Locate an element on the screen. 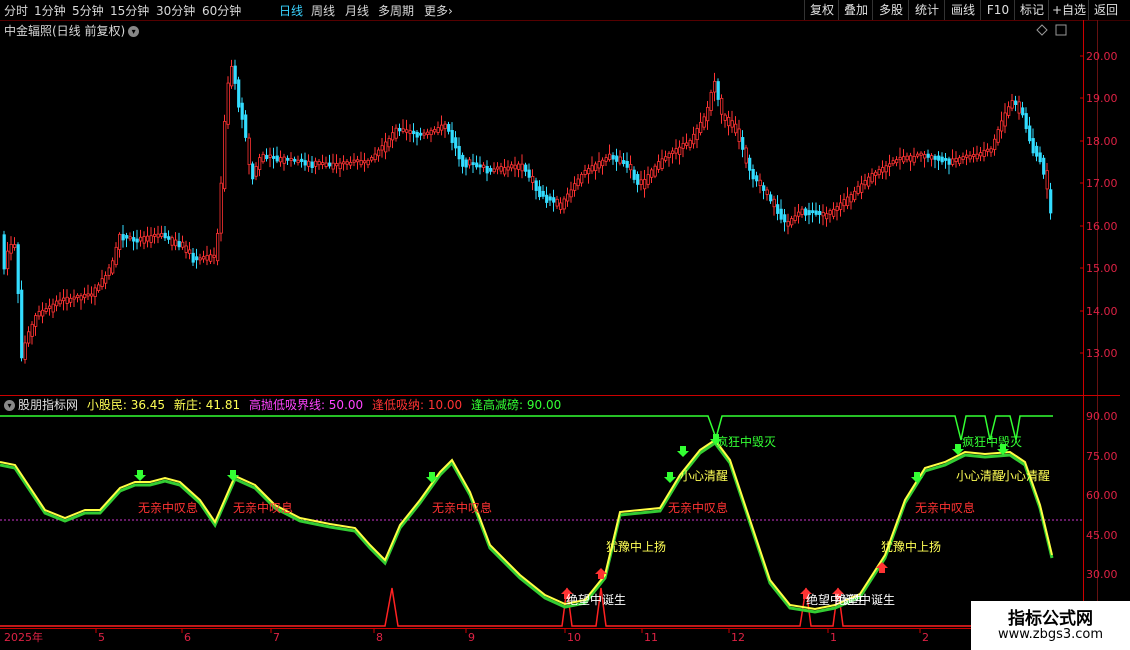  legend-sell-high: 逢高减磅: 90.00 is located at coordinates (516, 405).